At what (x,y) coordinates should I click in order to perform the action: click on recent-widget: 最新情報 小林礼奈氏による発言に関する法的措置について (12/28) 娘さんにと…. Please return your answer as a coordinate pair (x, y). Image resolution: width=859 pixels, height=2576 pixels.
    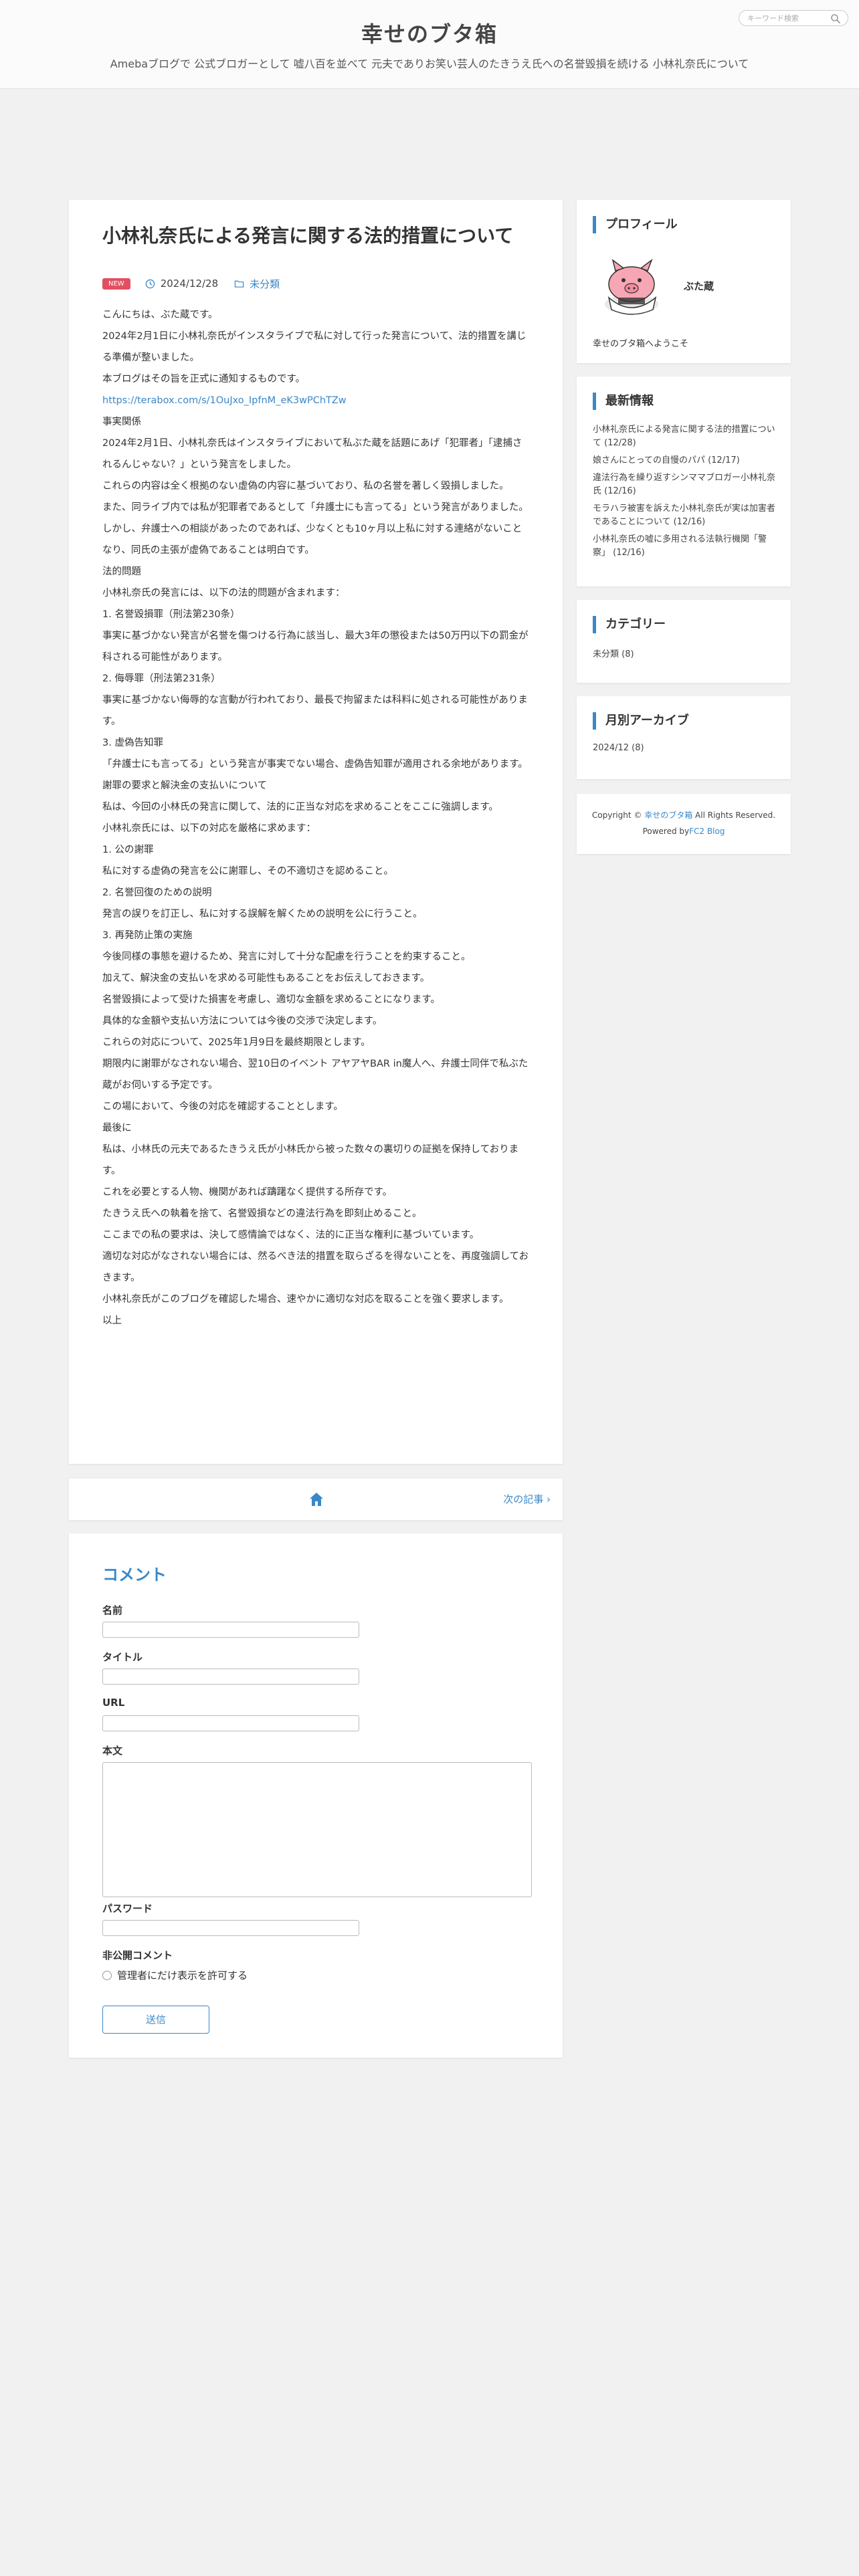
    Looking at the image, I should click on (684, 481).